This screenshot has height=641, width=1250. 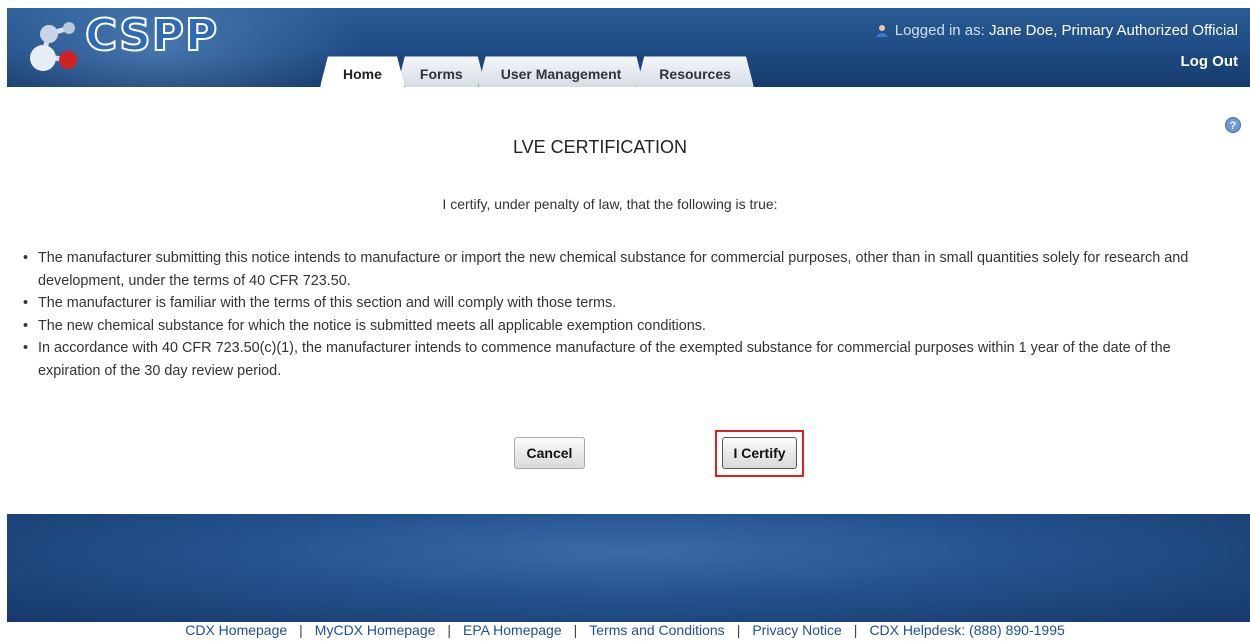 What do you see at coordinates (759, 453) in the screenshot?
I see `certify-button: I Certify` at bounding box center [759, 453].